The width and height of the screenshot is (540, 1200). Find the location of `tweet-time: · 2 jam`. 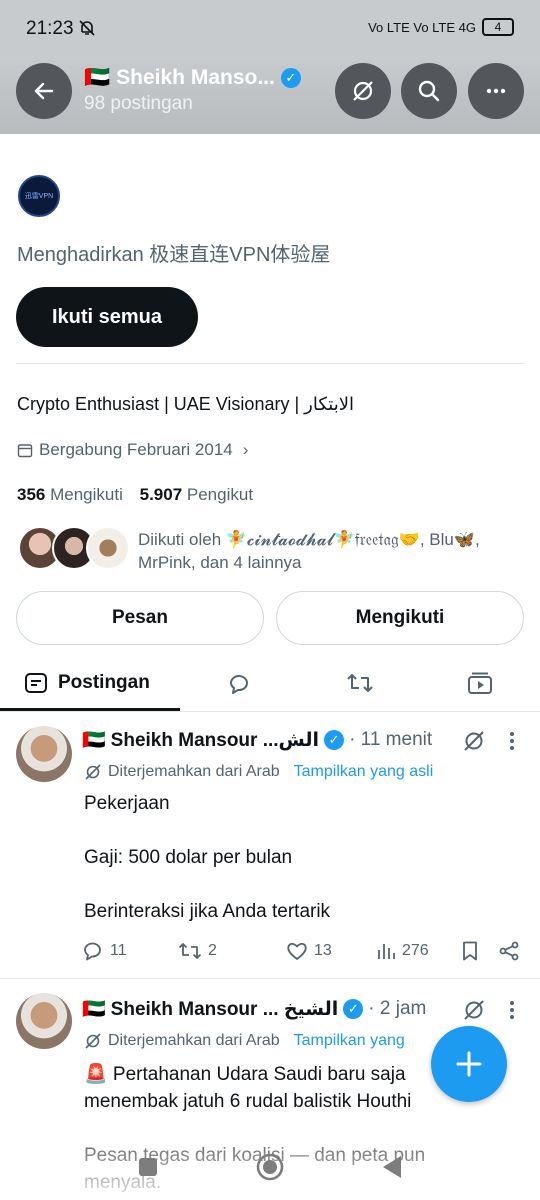

tweet-time: · 2 jam is located at coordinates (397, 1009).